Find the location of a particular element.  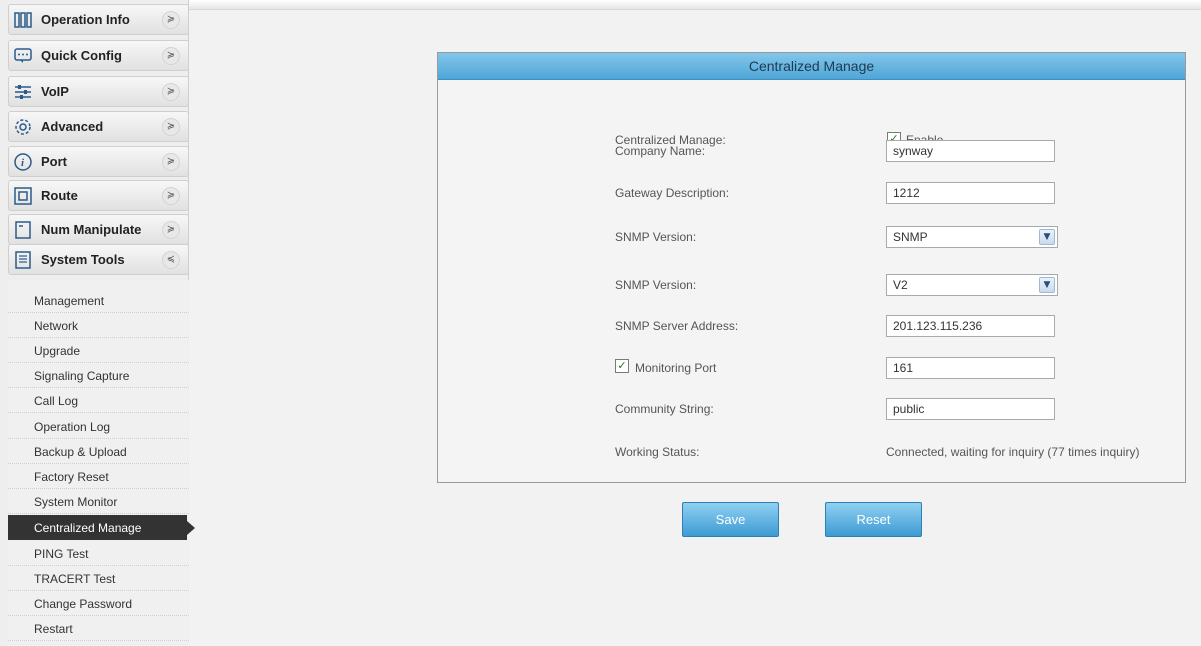

snmp-version-select-2: V2 ▼ is located at coordinates (972, 285).